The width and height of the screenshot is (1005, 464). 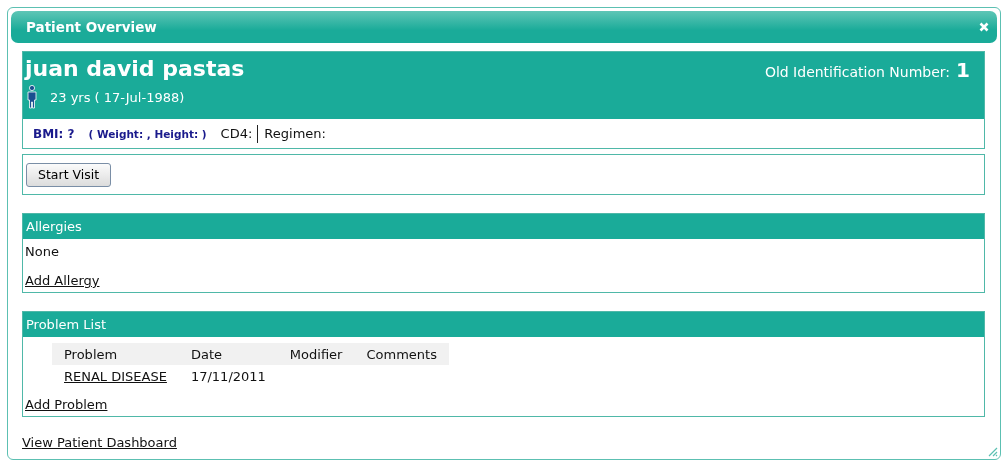 I want to click on patient-age: 23 yrs ( 17-Jul-1988), so click(x=117, y=97).